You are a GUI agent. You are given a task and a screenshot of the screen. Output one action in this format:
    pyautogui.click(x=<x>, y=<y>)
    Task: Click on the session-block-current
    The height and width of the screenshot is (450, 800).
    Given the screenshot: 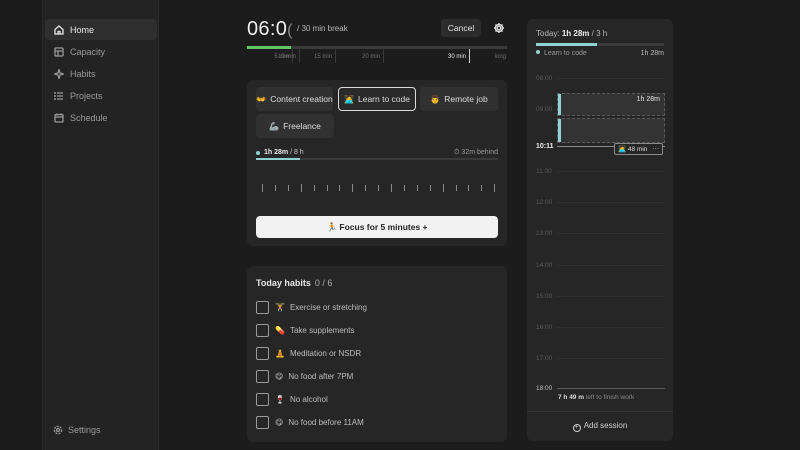 What is the action you would take?
    pyautogui.click(x=611, y=130)
    